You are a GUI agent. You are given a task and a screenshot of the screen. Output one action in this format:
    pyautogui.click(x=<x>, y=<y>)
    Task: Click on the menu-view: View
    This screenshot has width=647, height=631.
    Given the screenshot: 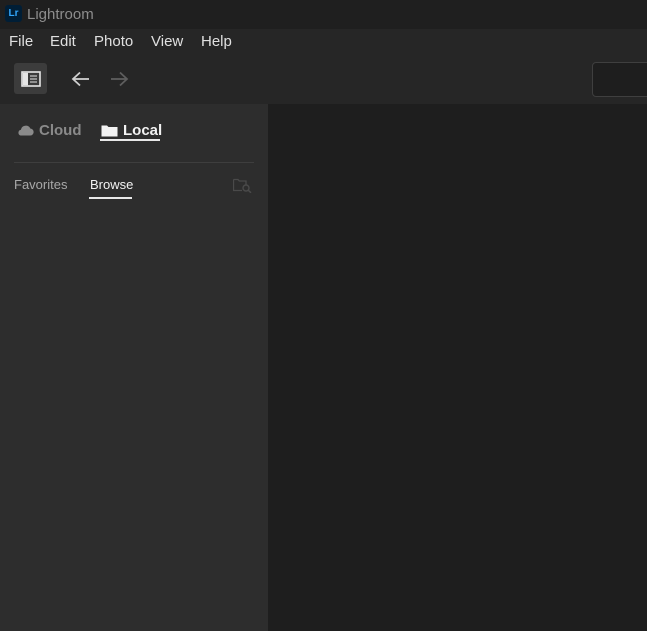 What is the action you would take?
    pyautogui.click(x=167, y=41)
    